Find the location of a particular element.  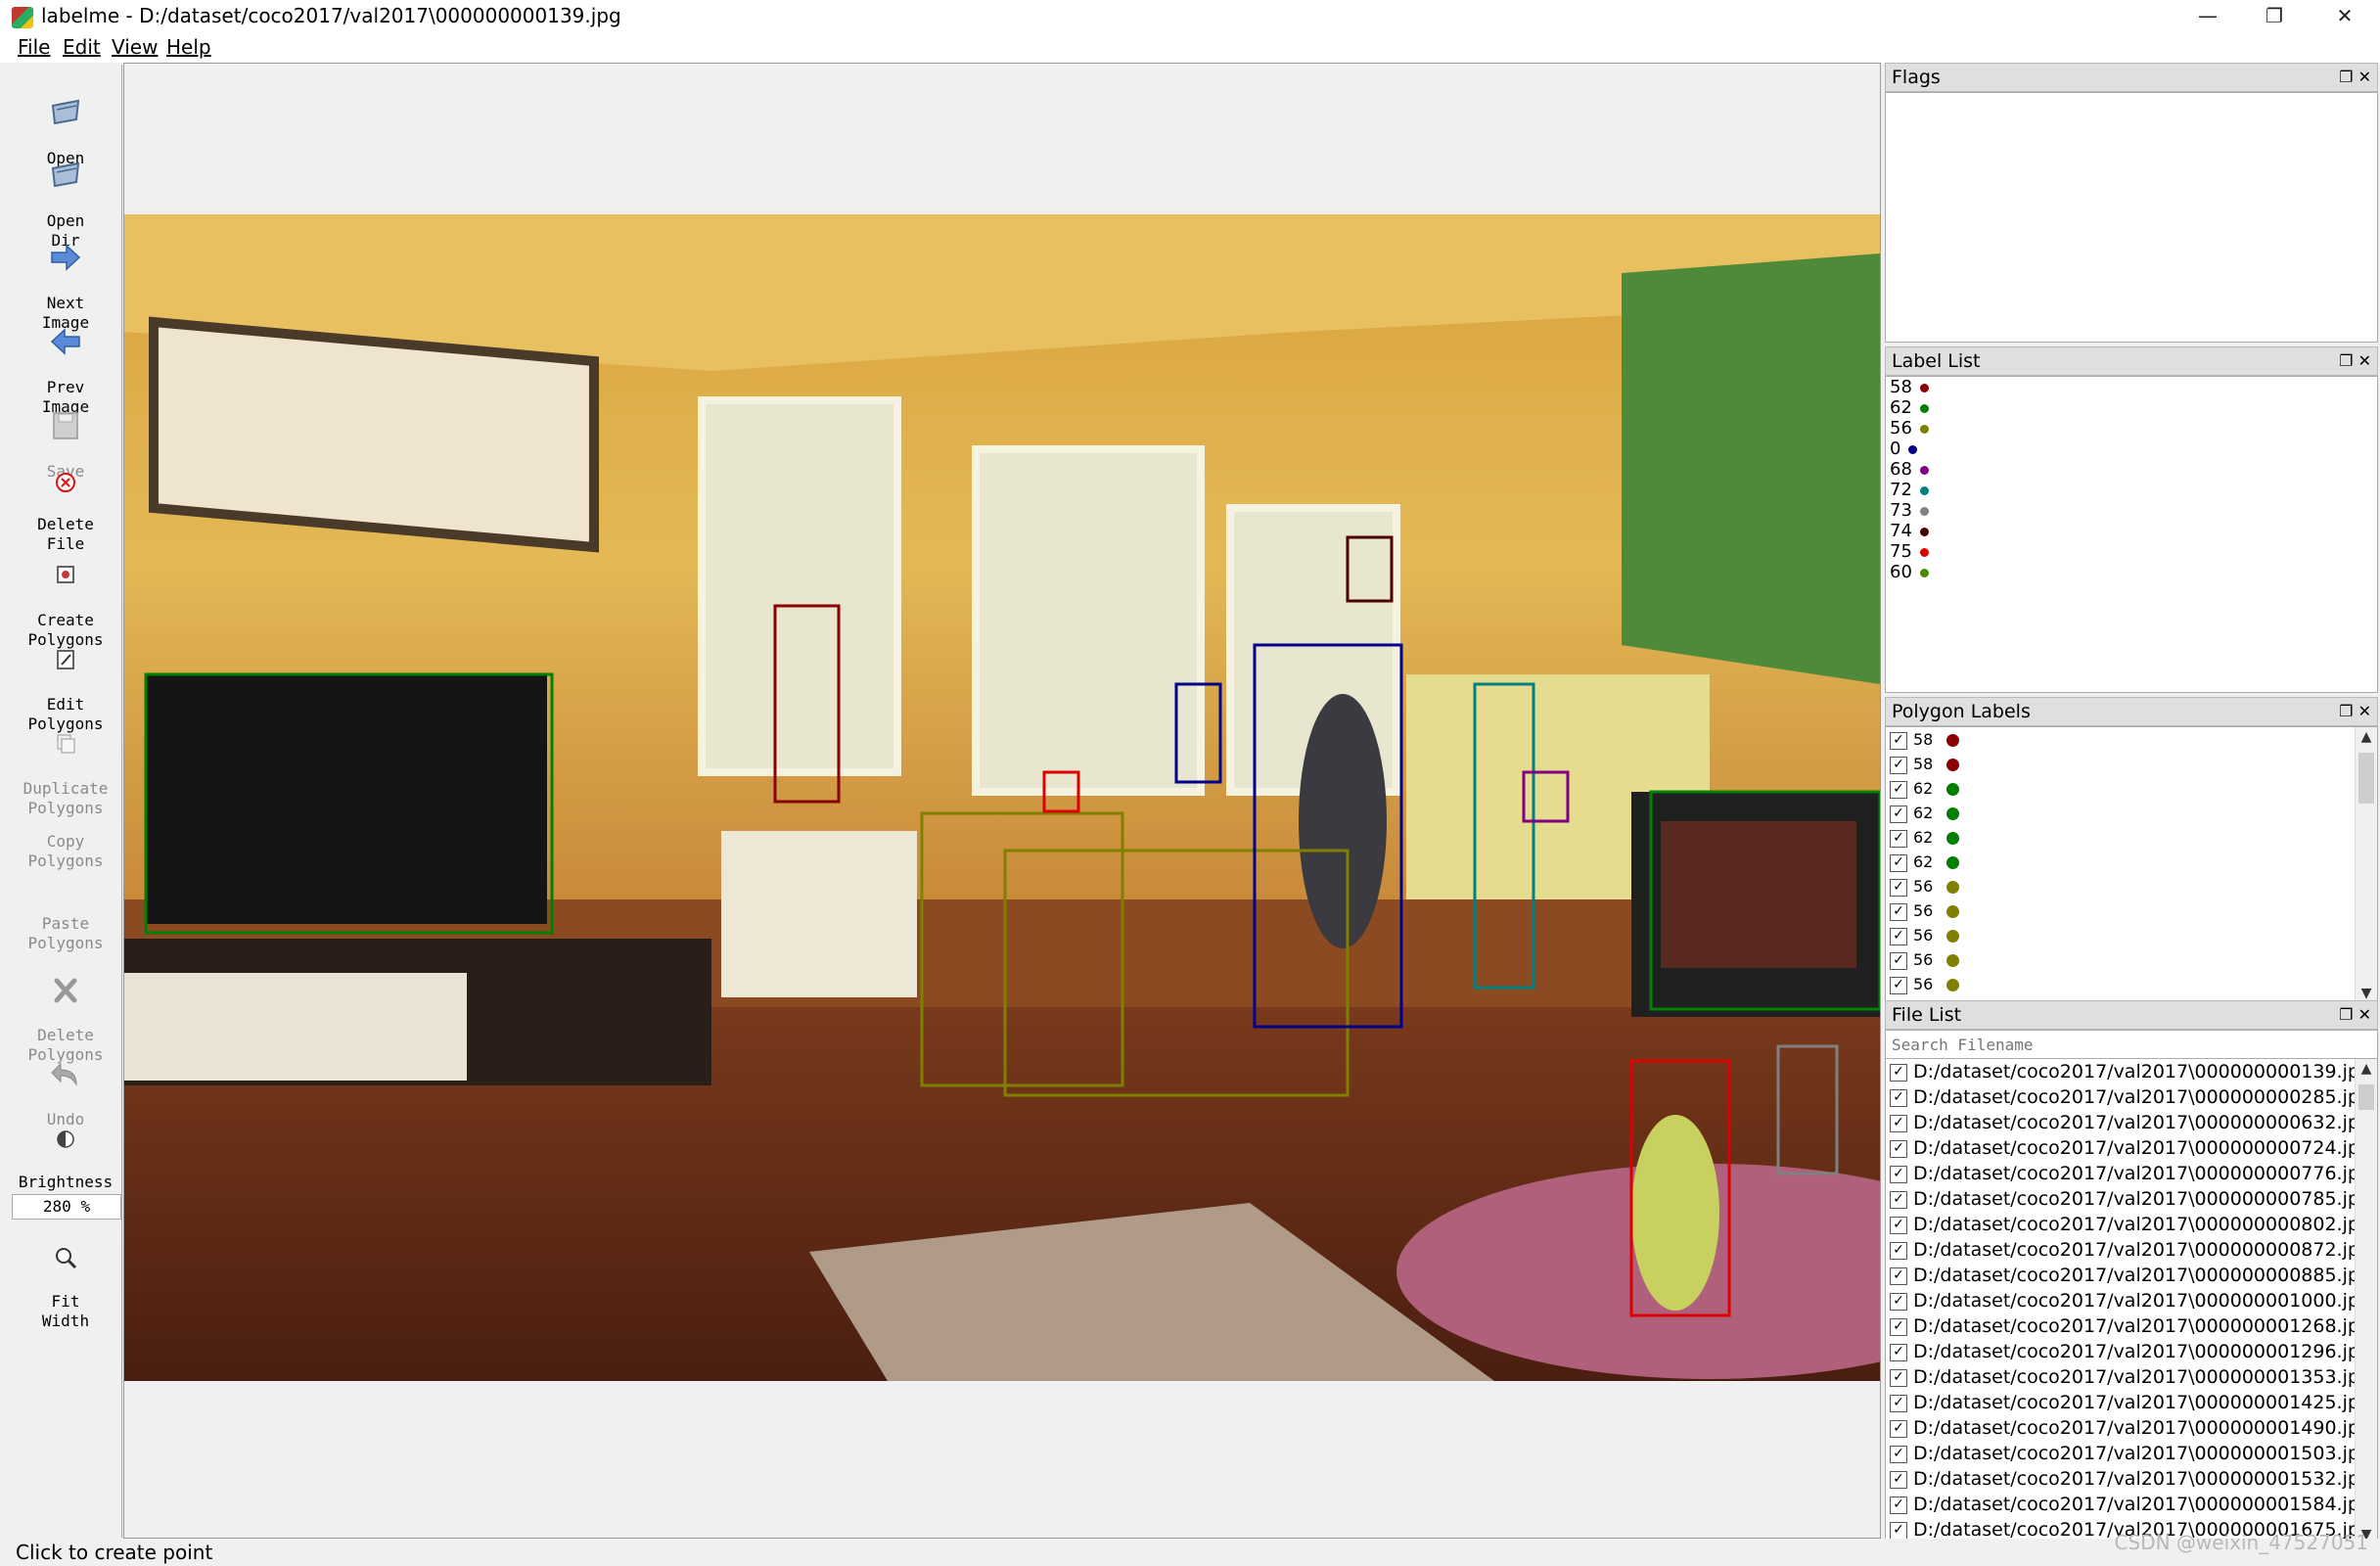

label-list-item: 75 is located at coordinates (2131, 551).